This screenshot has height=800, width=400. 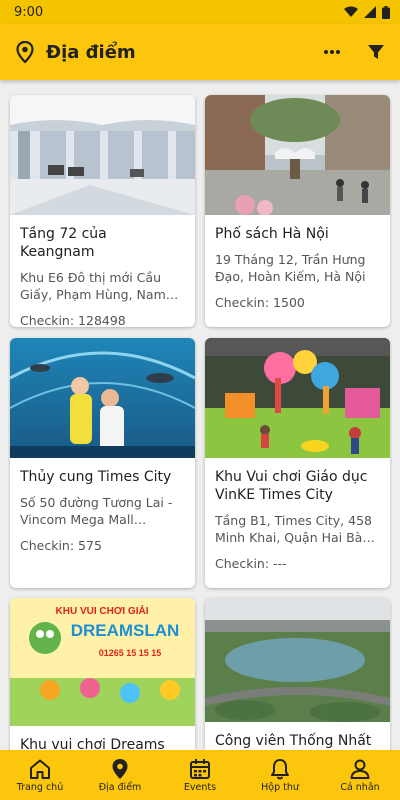 What do you see at coordinates (351, 11) in the screenshot?
I see `wifi-icon` at bounding box center [351, 11].